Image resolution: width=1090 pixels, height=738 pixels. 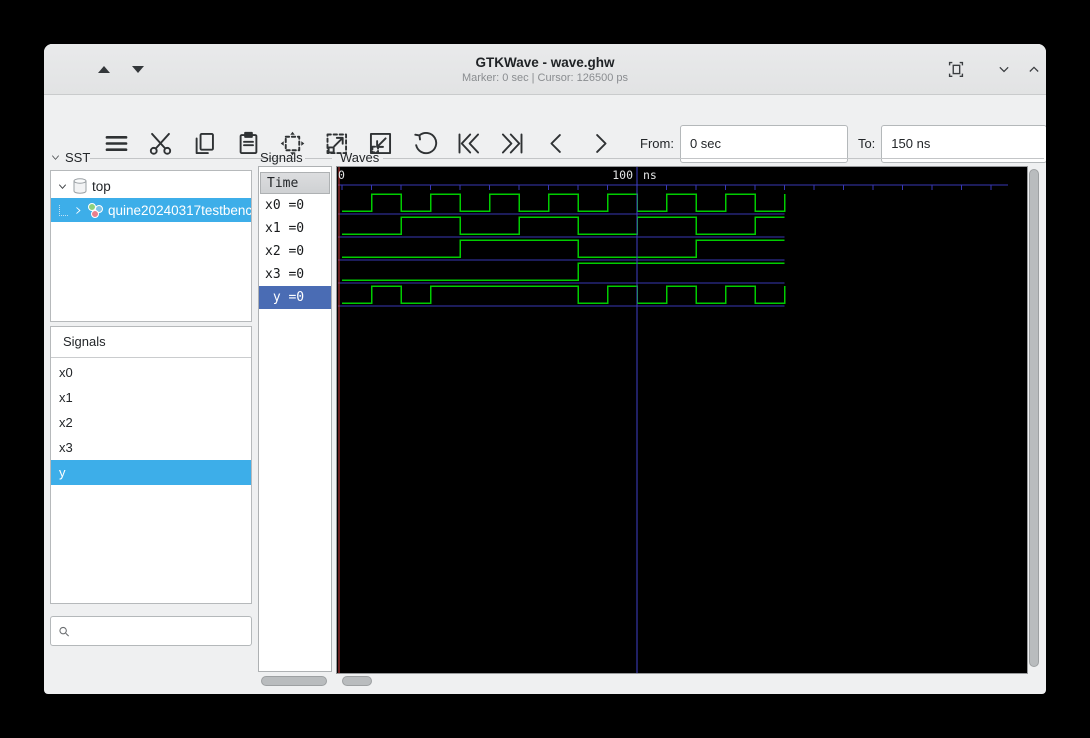 I want to click on tree-item-label: top, so click(x=101, y=186).